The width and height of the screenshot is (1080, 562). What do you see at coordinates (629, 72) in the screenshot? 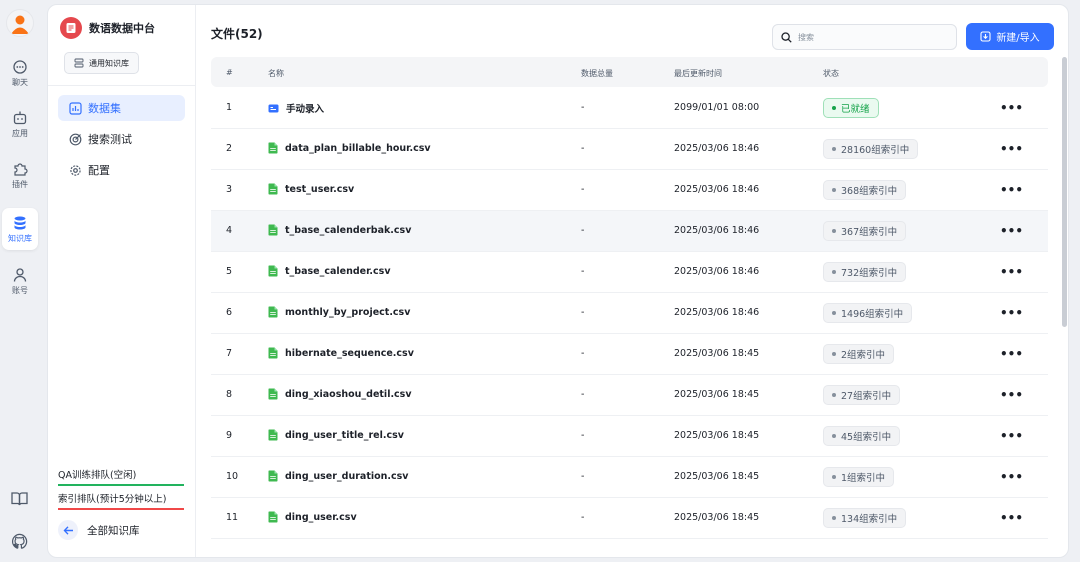
I see `table-header: # 名称 数据总量 最后更新时间 状态` at bounding box center [629, 72].